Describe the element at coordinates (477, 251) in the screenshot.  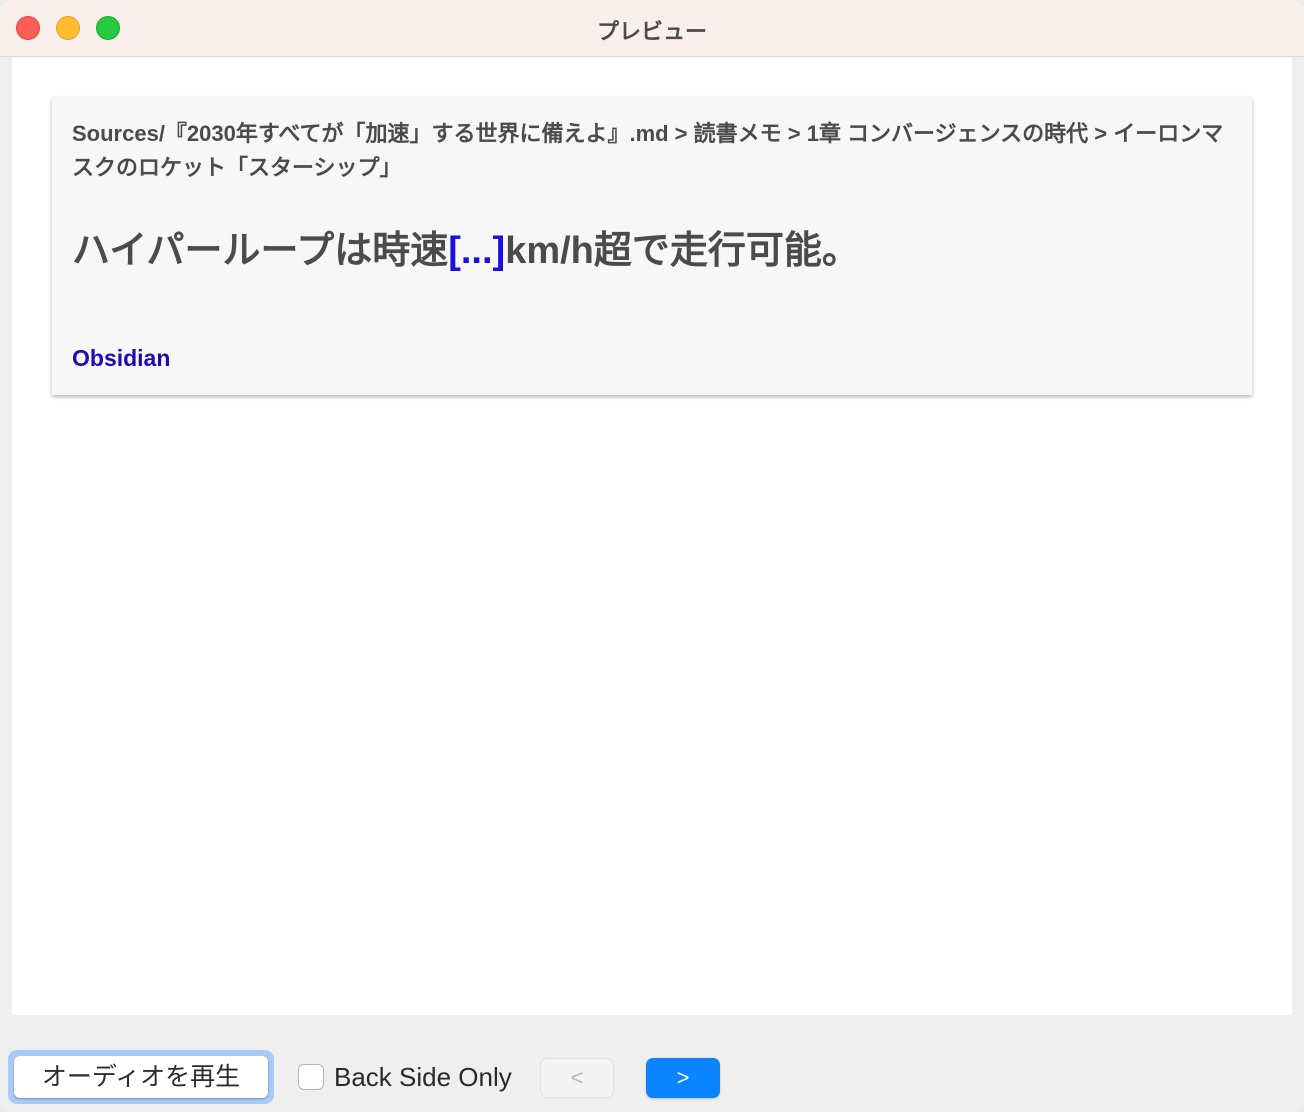
I see `cloze-placeholder: [...]` at that location.